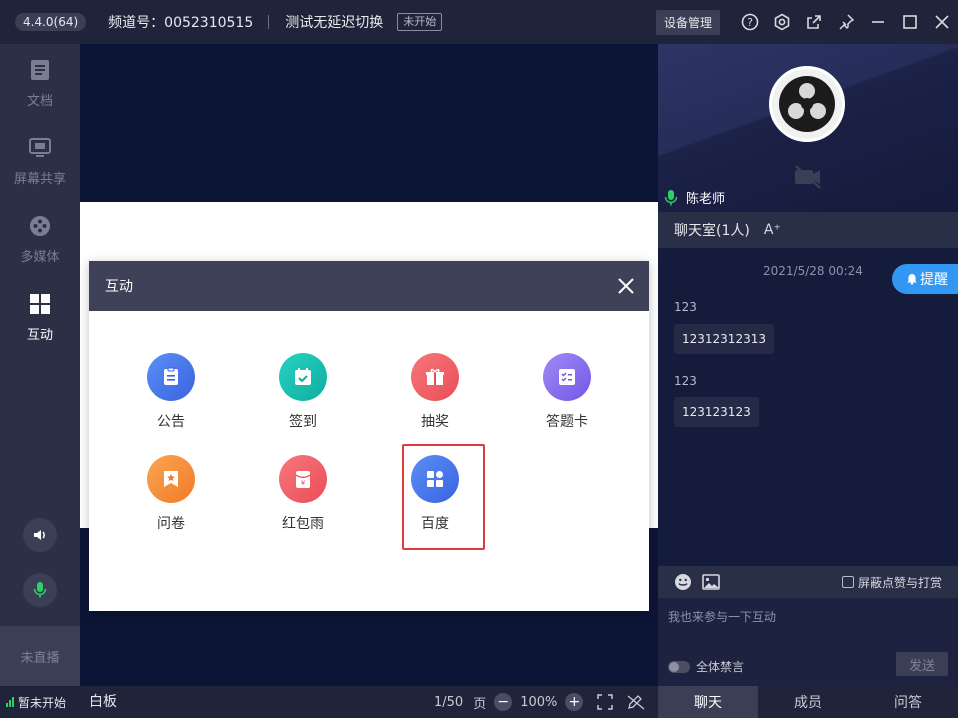 This screenshot has width=958, height=718. I want to click on tool-answer-card: 答题卡, so click(567, 398).